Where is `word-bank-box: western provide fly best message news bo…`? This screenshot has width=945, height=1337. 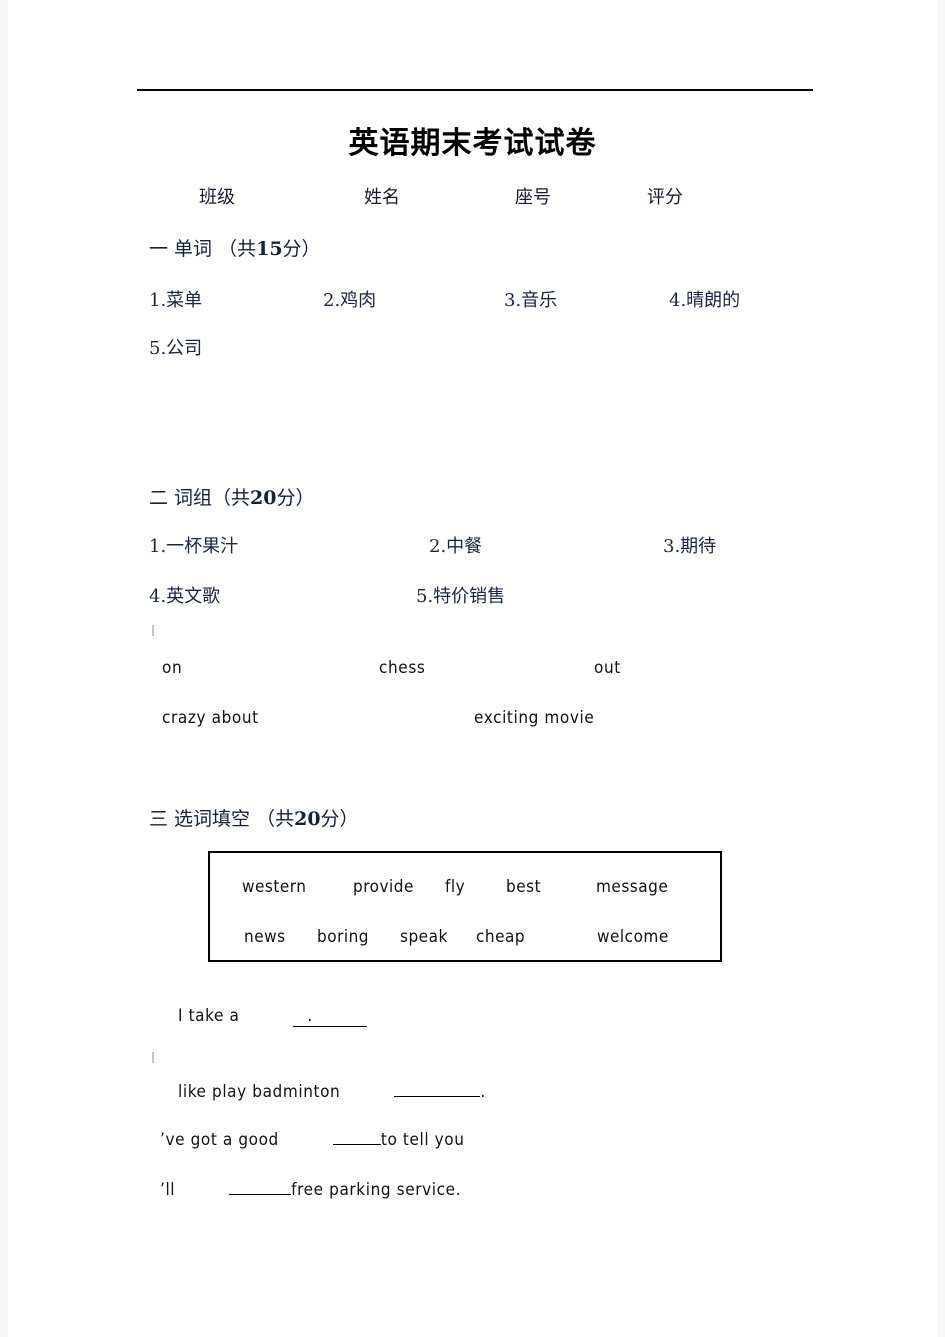
word-bank-box: western provide fly best message news bo… is located at coordinates (465, 906).